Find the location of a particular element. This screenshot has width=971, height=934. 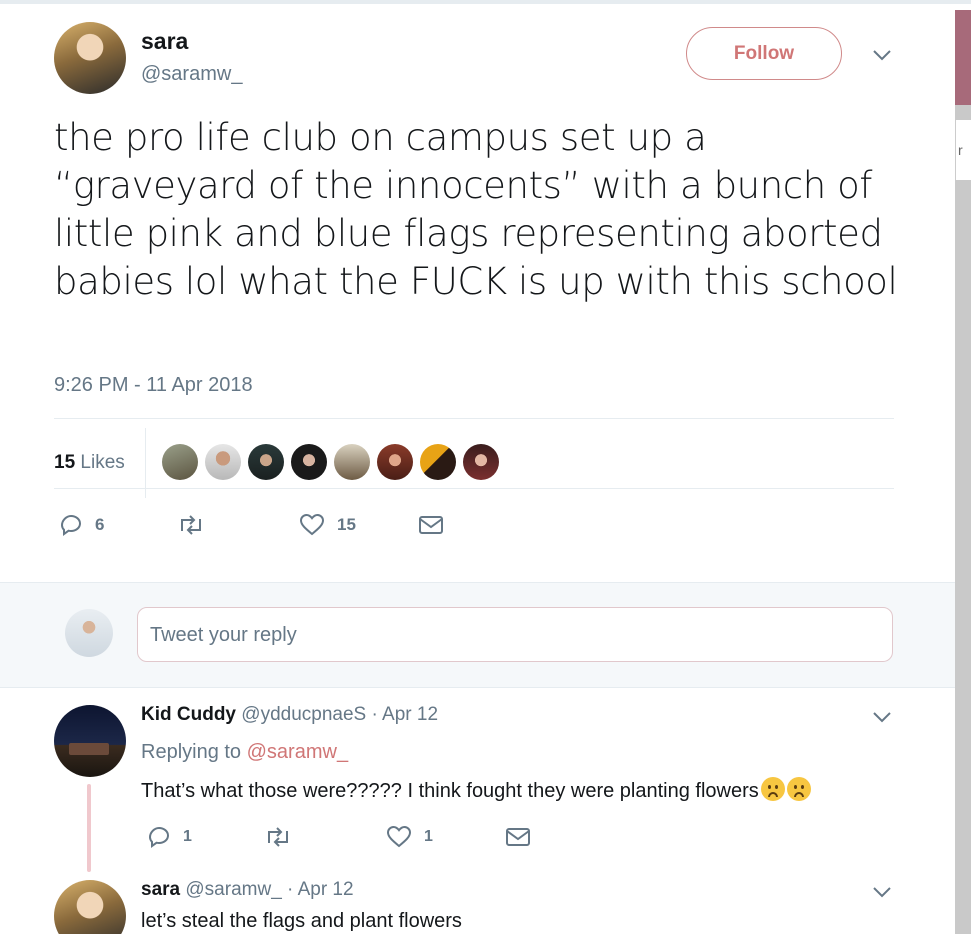

reply-count: 1 is located at coordinates (187, 836).